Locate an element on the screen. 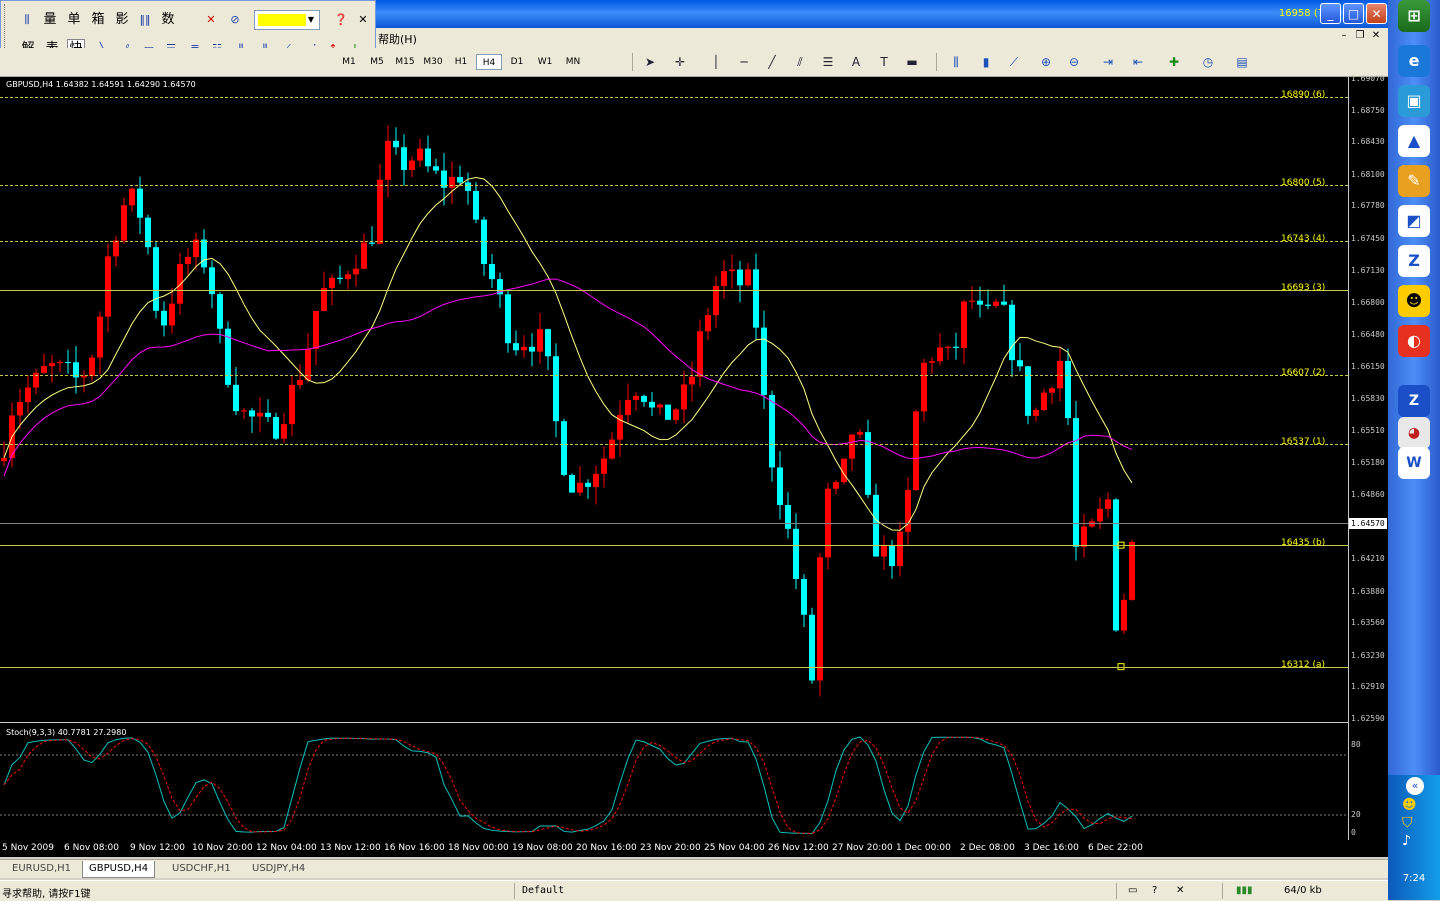  arrow-label-icon: ▬ is located at coordinates (912, 62).